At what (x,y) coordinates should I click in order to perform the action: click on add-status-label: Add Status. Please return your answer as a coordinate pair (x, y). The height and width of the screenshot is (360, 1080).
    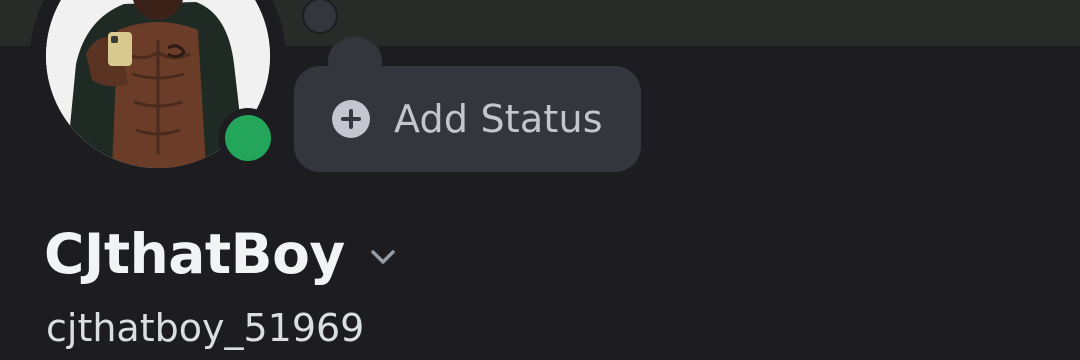
    Looking at the image, I should click on (498, 119).